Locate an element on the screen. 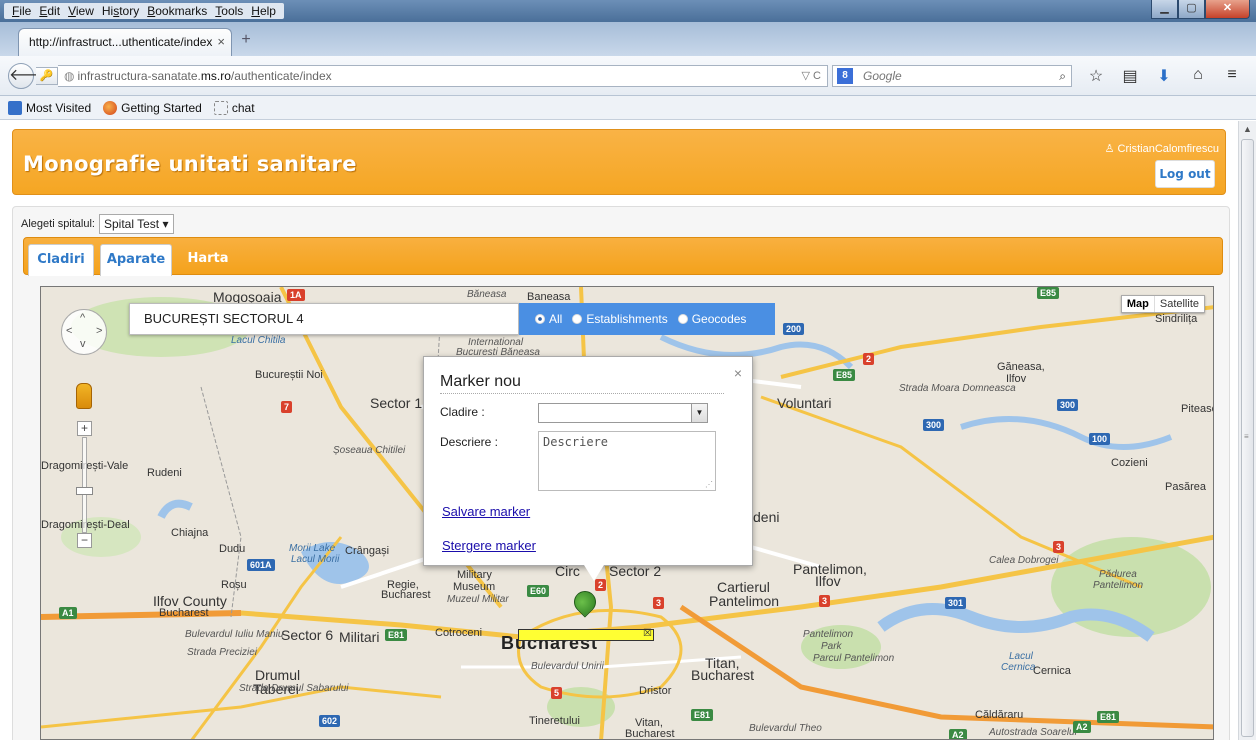 The height and width of the screenshot is (740, 1256). pan-left-icon: < is located at coordinates (69, 331).